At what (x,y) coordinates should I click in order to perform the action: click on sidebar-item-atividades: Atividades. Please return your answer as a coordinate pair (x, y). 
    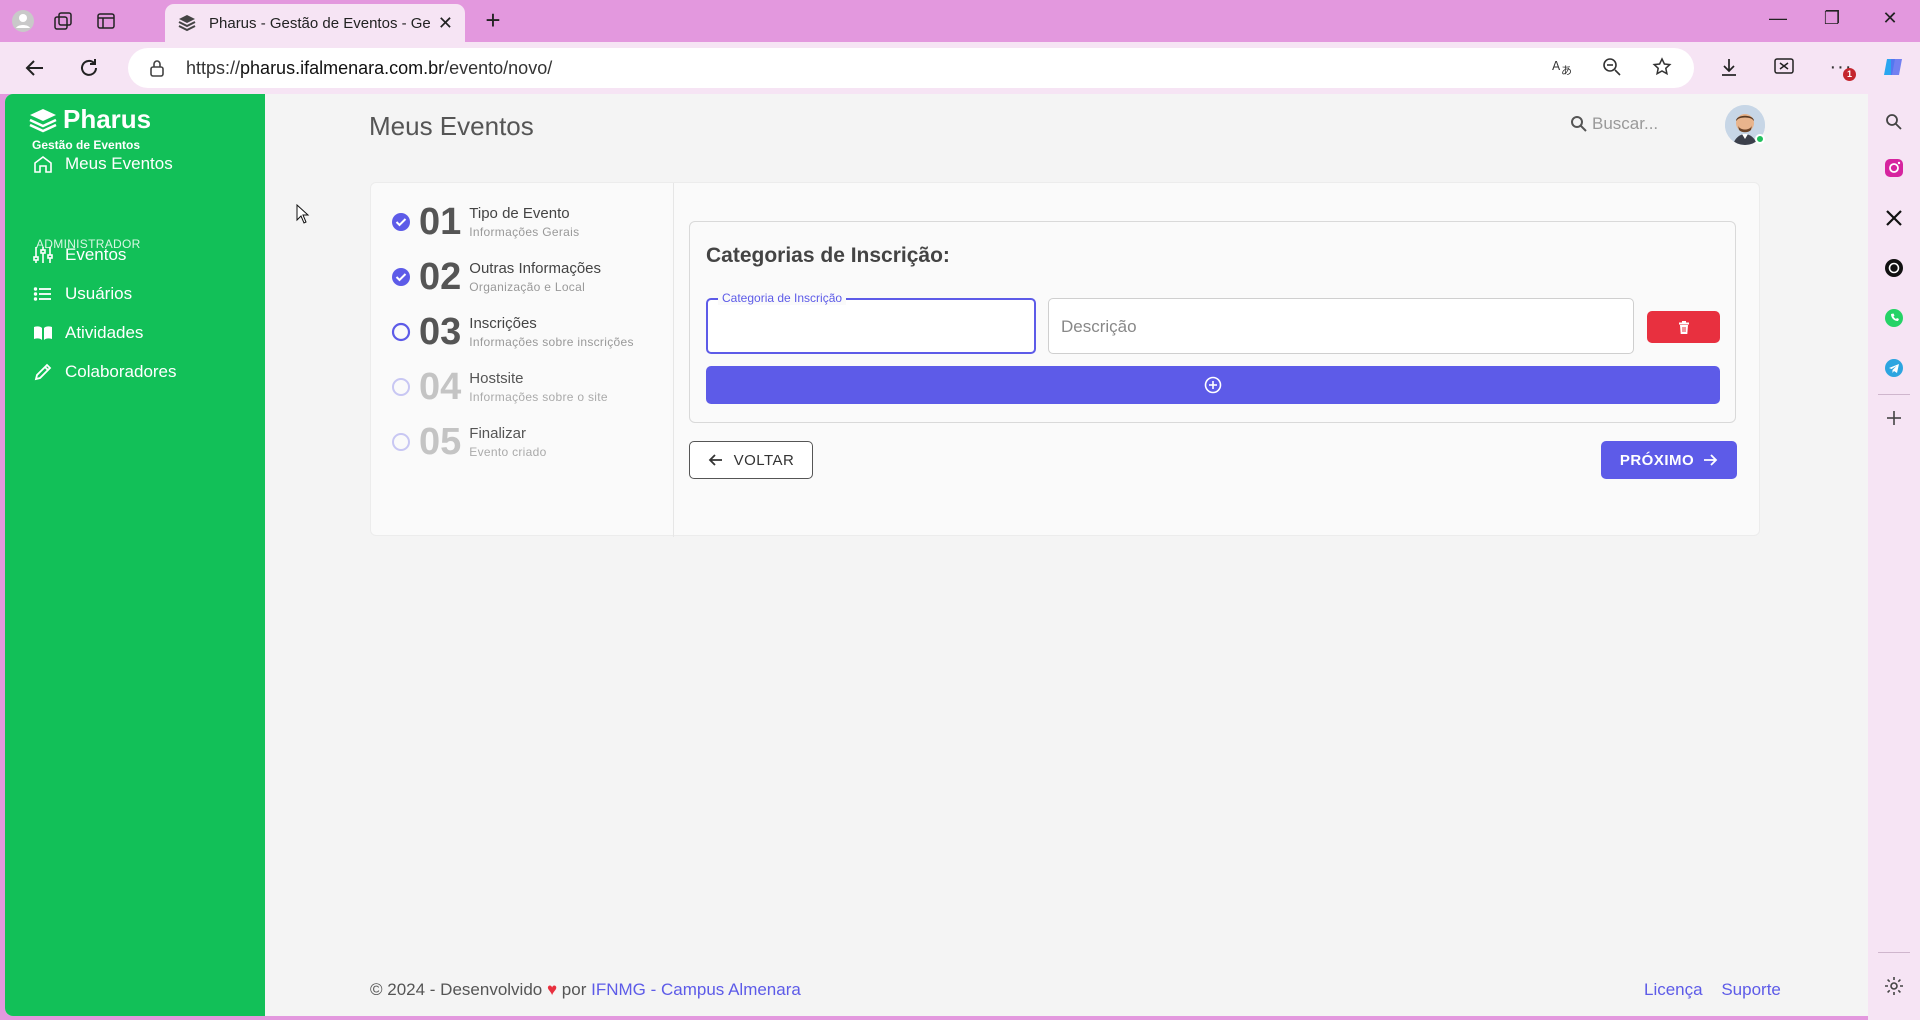
    Looking at the image, I should click on (88, 333).